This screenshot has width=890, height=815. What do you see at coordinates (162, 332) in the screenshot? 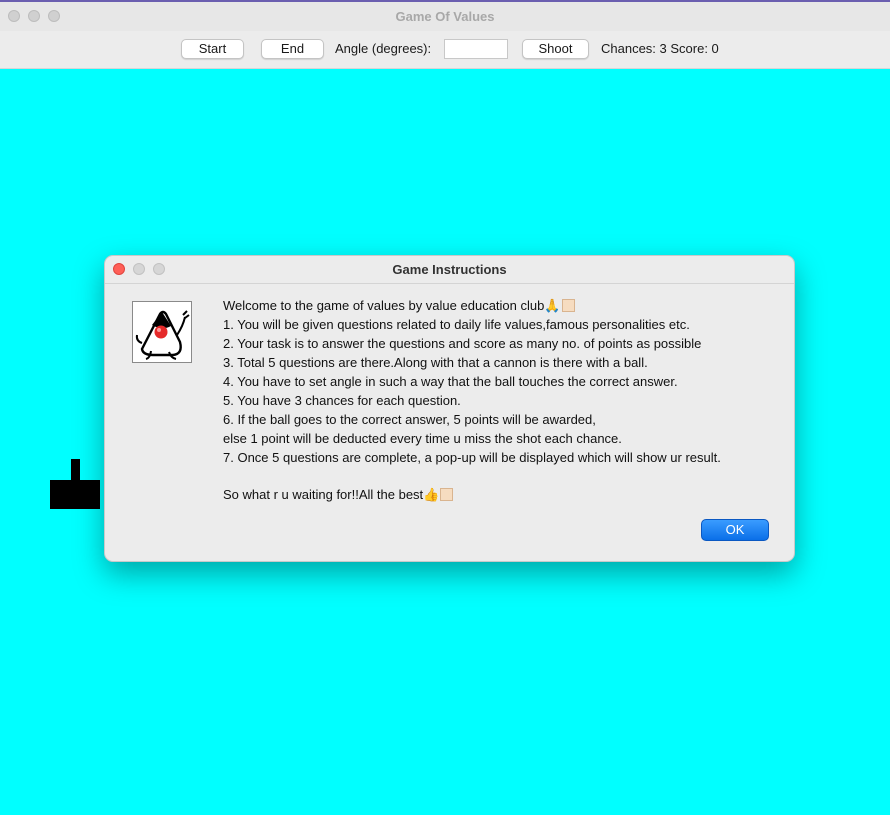
I see `java-duke-icon` at bounding box center [162, 332].